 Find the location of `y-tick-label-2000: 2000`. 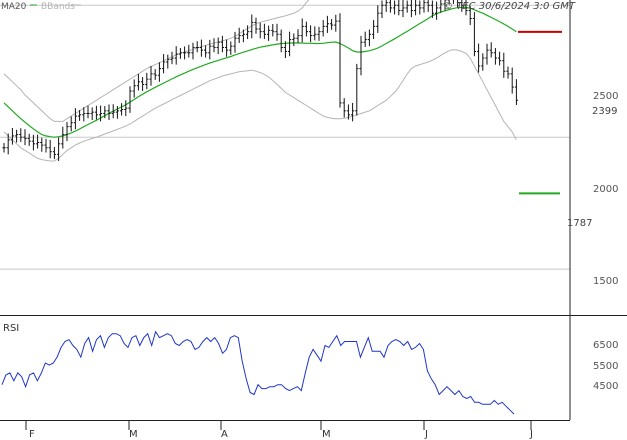

y-tick-label-2000: 2000 is located at coordinates (605, 189).